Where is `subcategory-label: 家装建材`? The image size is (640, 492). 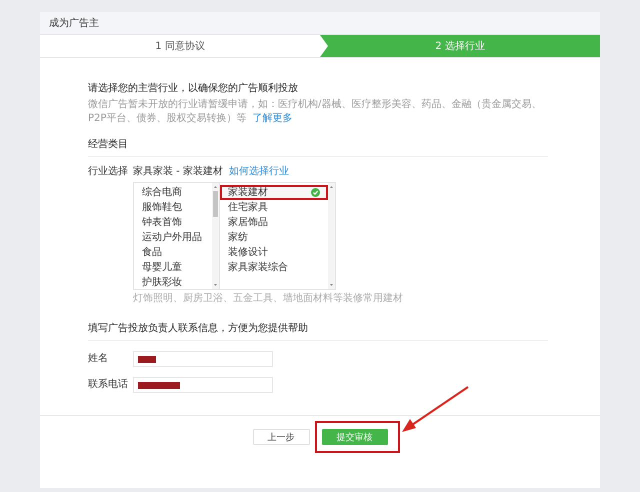
subcategory-label: 家装建材 is located at coordinates (248, 193).